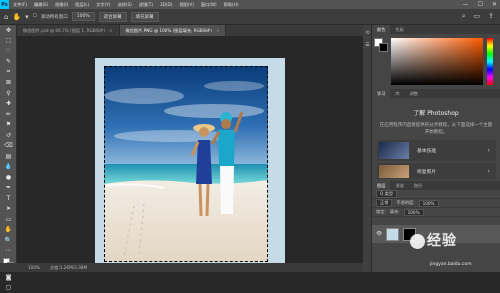  What do you see at coordinates (166, 4) in the screenshot?
I see `menu-3d: 3D(D)` at bounding box center [166, 4].